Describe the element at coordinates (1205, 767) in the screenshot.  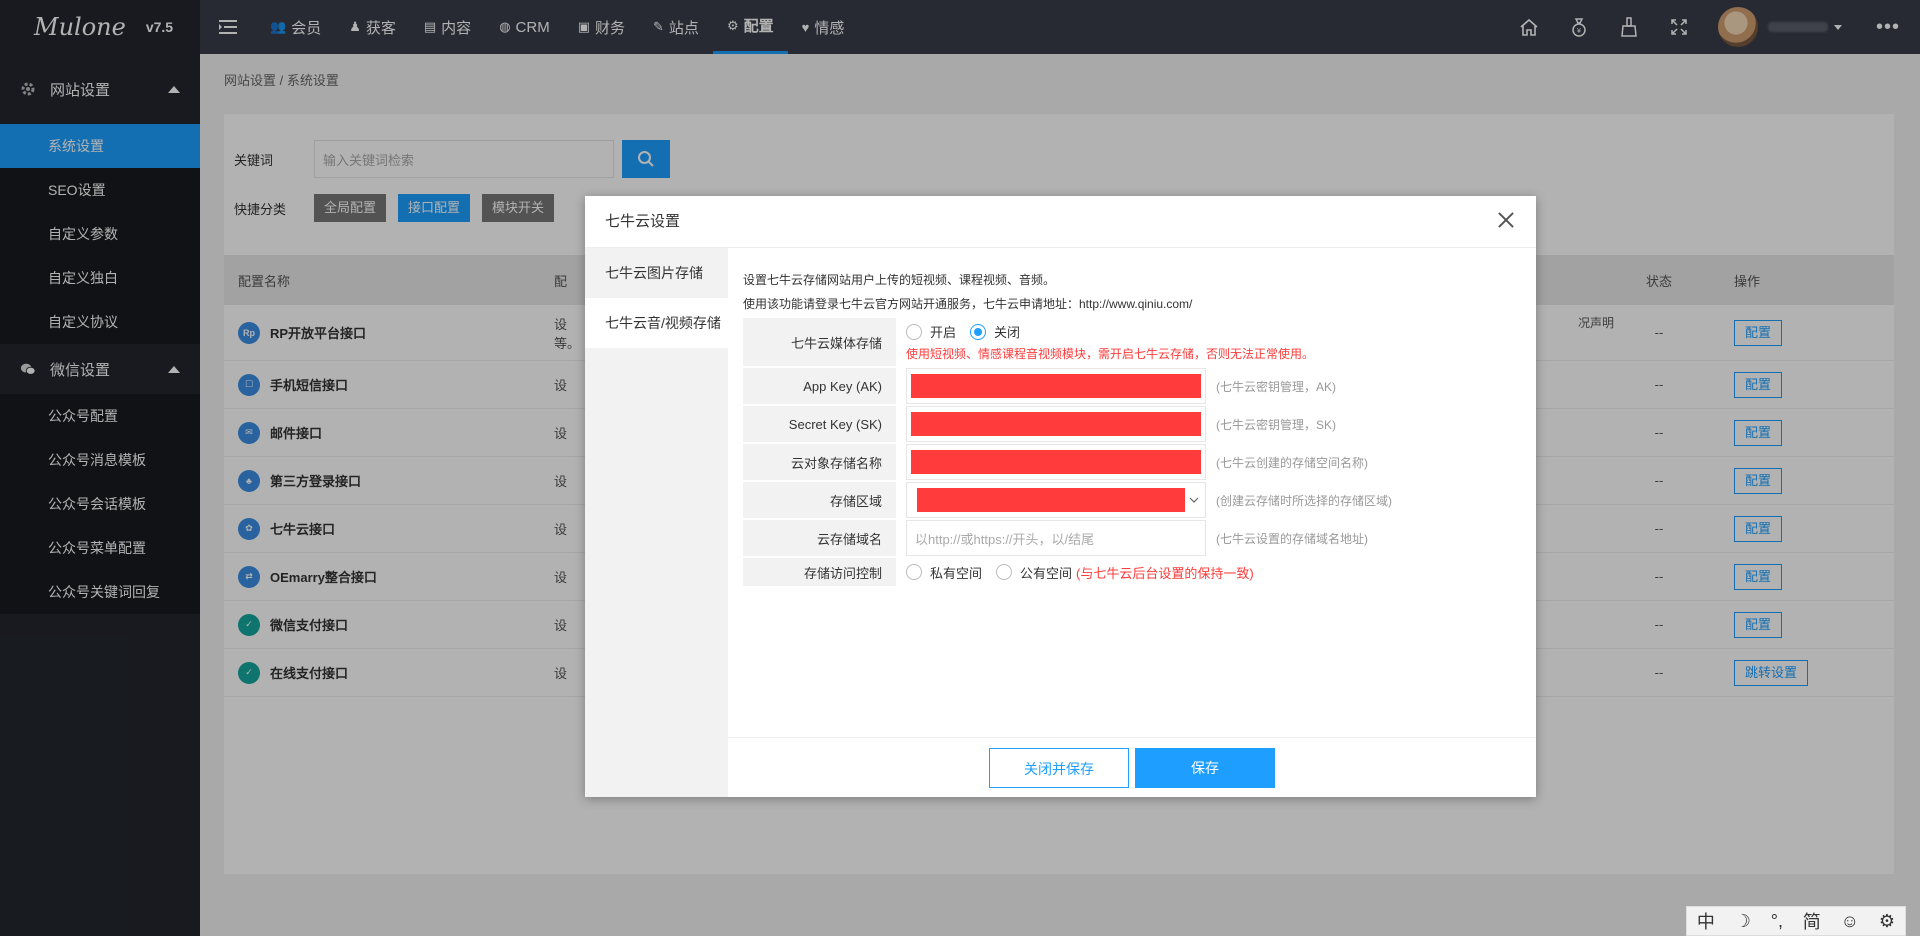
I see `save-button: 保存` at that location.